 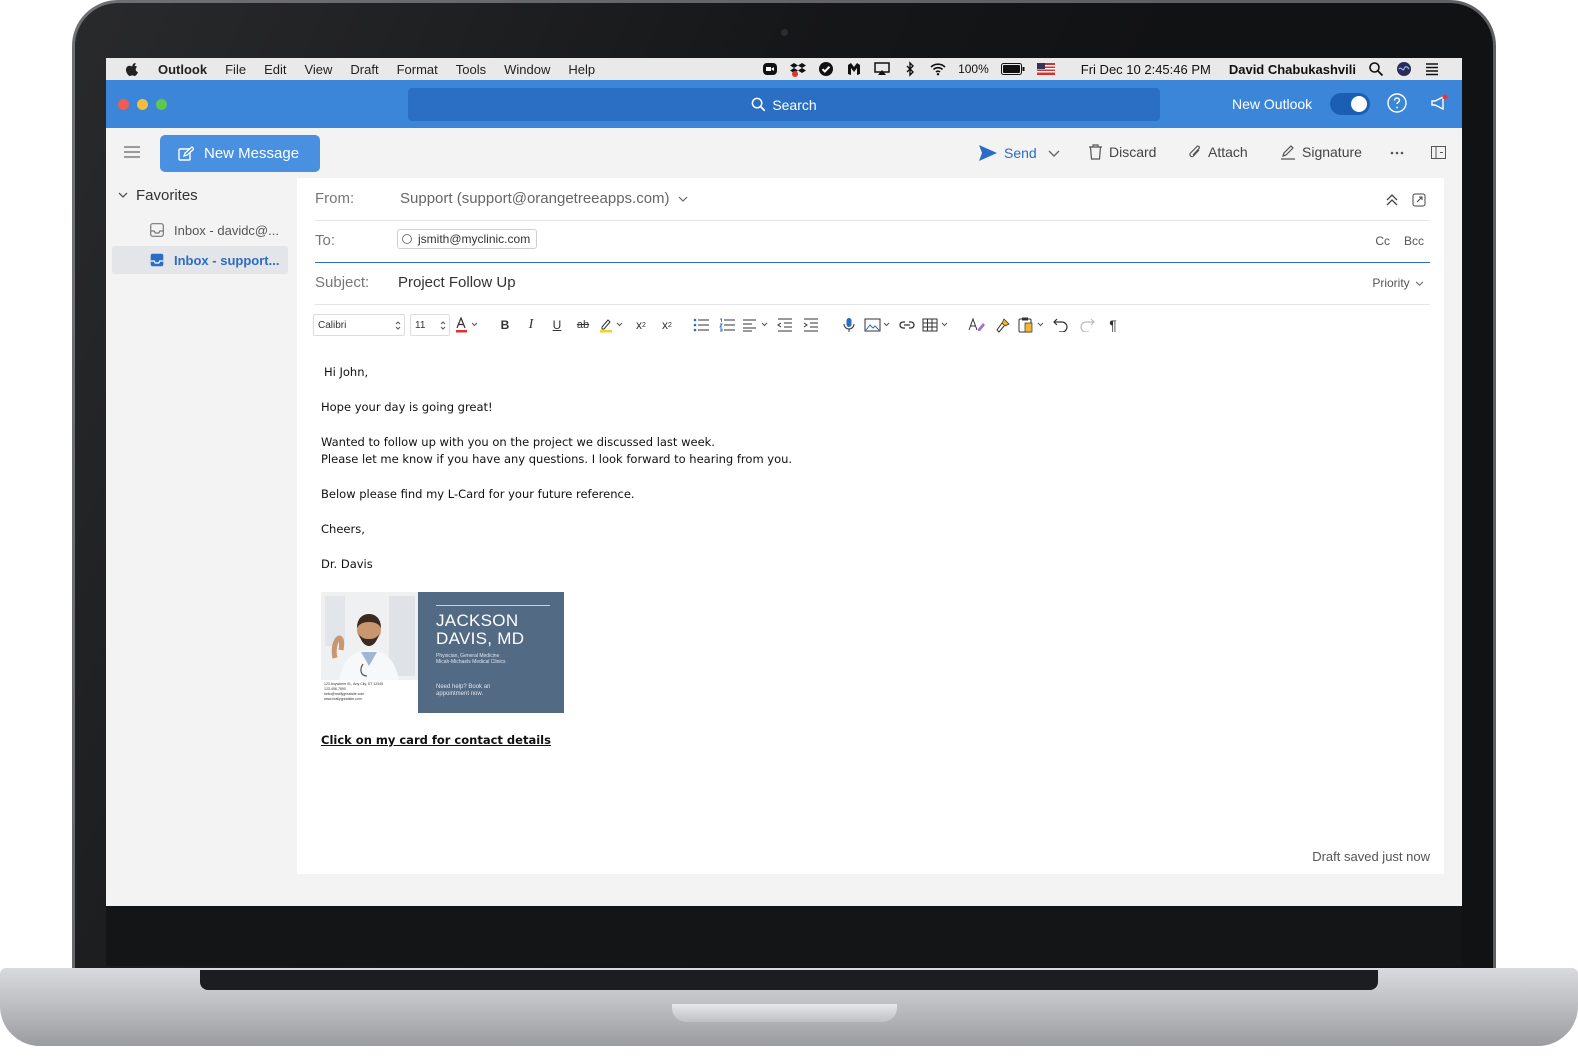 What do you see at coordinates (784, 104) in the screenshot?
I see `search-bar: Search` at bounding box center [784, 104].